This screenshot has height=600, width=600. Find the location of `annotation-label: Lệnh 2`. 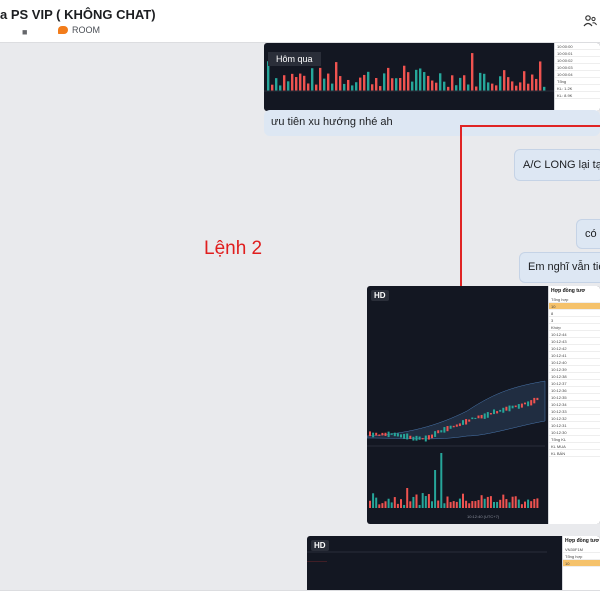

annotation-label: Lệnh 2 is located at coordinates (233, 248).